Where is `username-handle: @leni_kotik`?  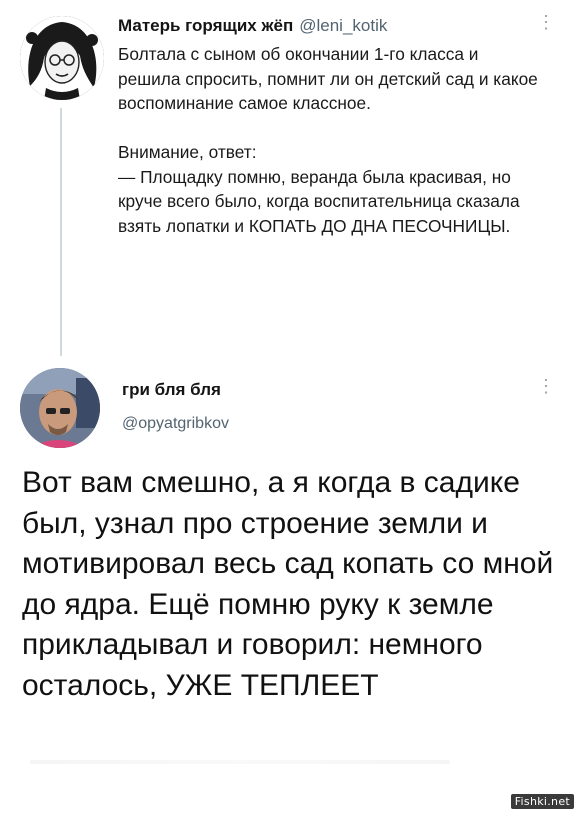
username-handle: @leni_kotik is located at coordinates (343, 25).